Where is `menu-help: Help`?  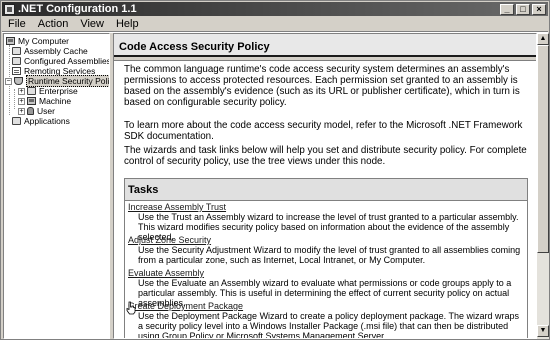 menu-help: Help is located at coordinates (127, 24).